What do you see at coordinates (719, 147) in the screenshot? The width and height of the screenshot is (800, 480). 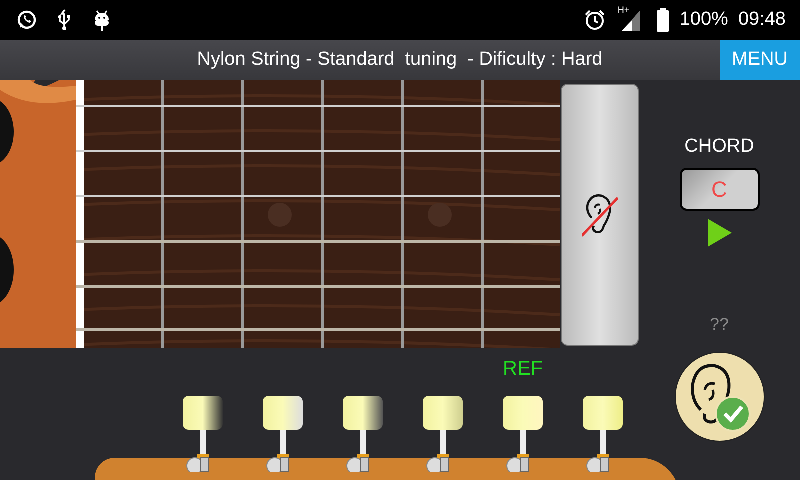 I see `chord-label: CHORD` at bounding box center [719, 147].